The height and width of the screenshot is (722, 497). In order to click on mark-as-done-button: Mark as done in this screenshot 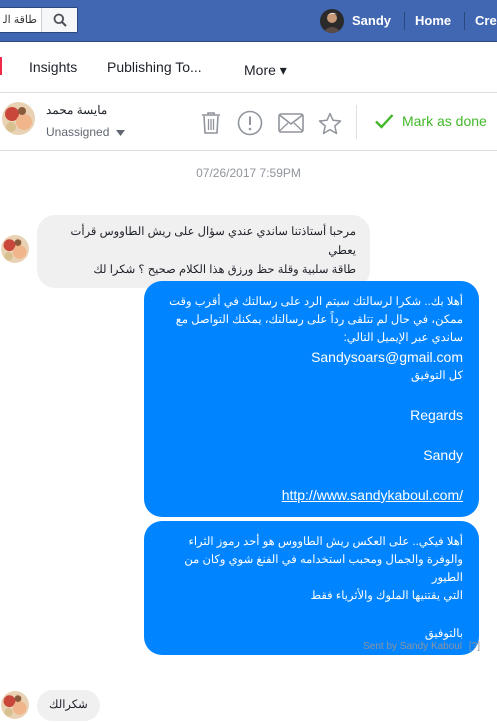, I will do `click(430, 121)`.